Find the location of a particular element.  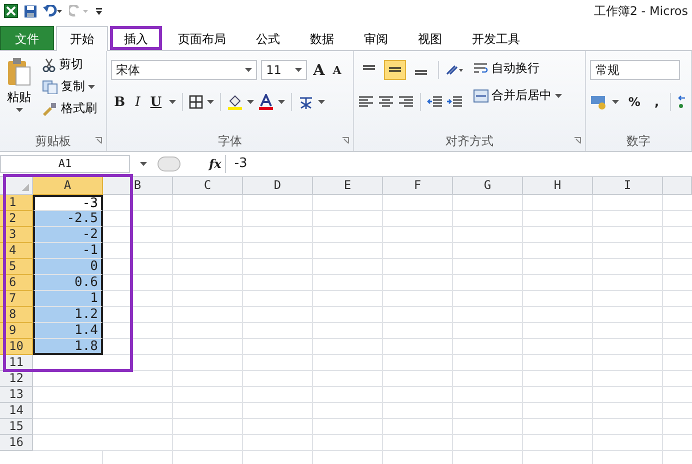

cut-button: 剪切 is located at coordinates (69, 64).